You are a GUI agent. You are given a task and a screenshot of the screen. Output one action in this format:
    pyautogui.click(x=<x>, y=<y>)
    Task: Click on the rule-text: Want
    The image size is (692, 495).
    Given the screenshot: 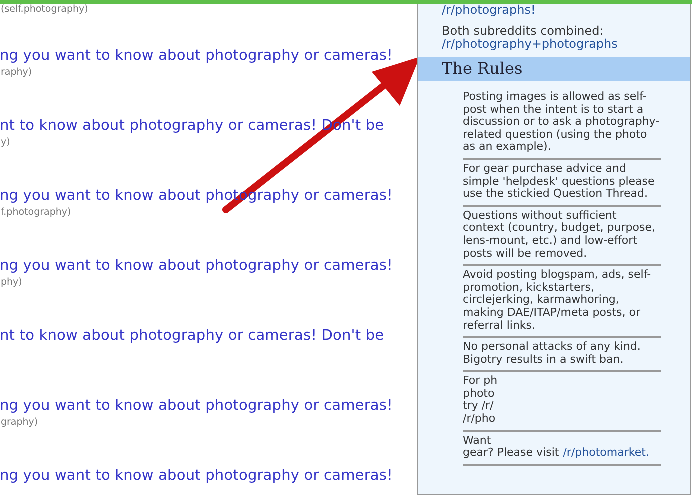 What is the action you would take?
    pyautogui.click(x=477, y=441)
    